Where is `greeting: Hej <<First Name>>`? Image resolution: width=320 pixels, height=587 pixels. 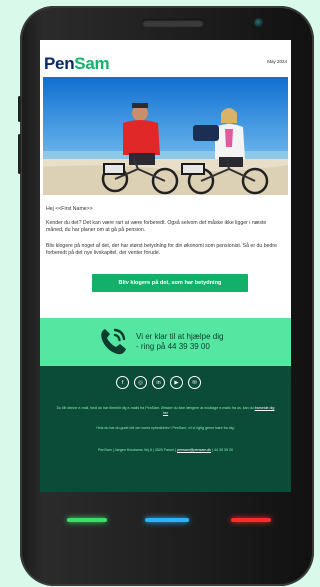 greeting: Hej <<First Name>> is located at coordinates (69, 209).